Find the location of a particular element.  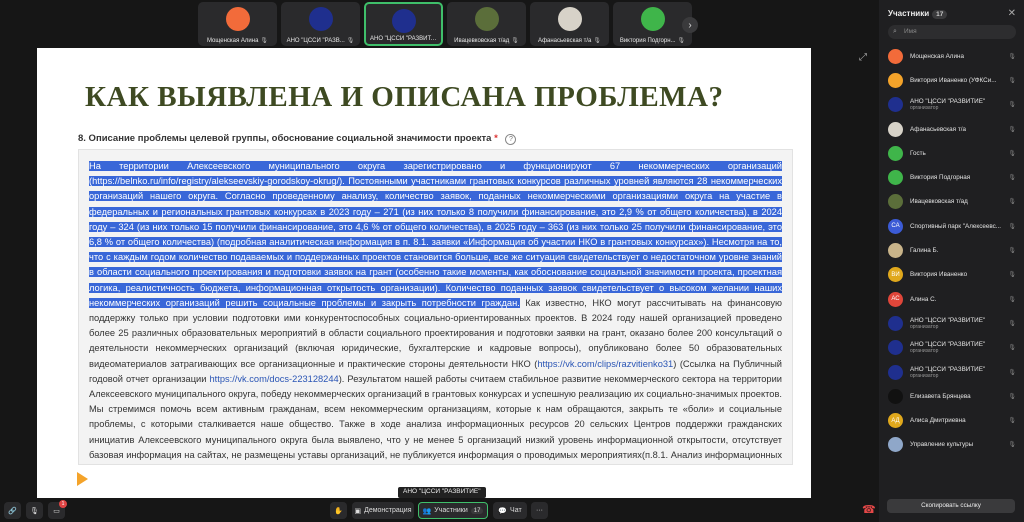

help-icon: ? is located at coordinates (511, 139).